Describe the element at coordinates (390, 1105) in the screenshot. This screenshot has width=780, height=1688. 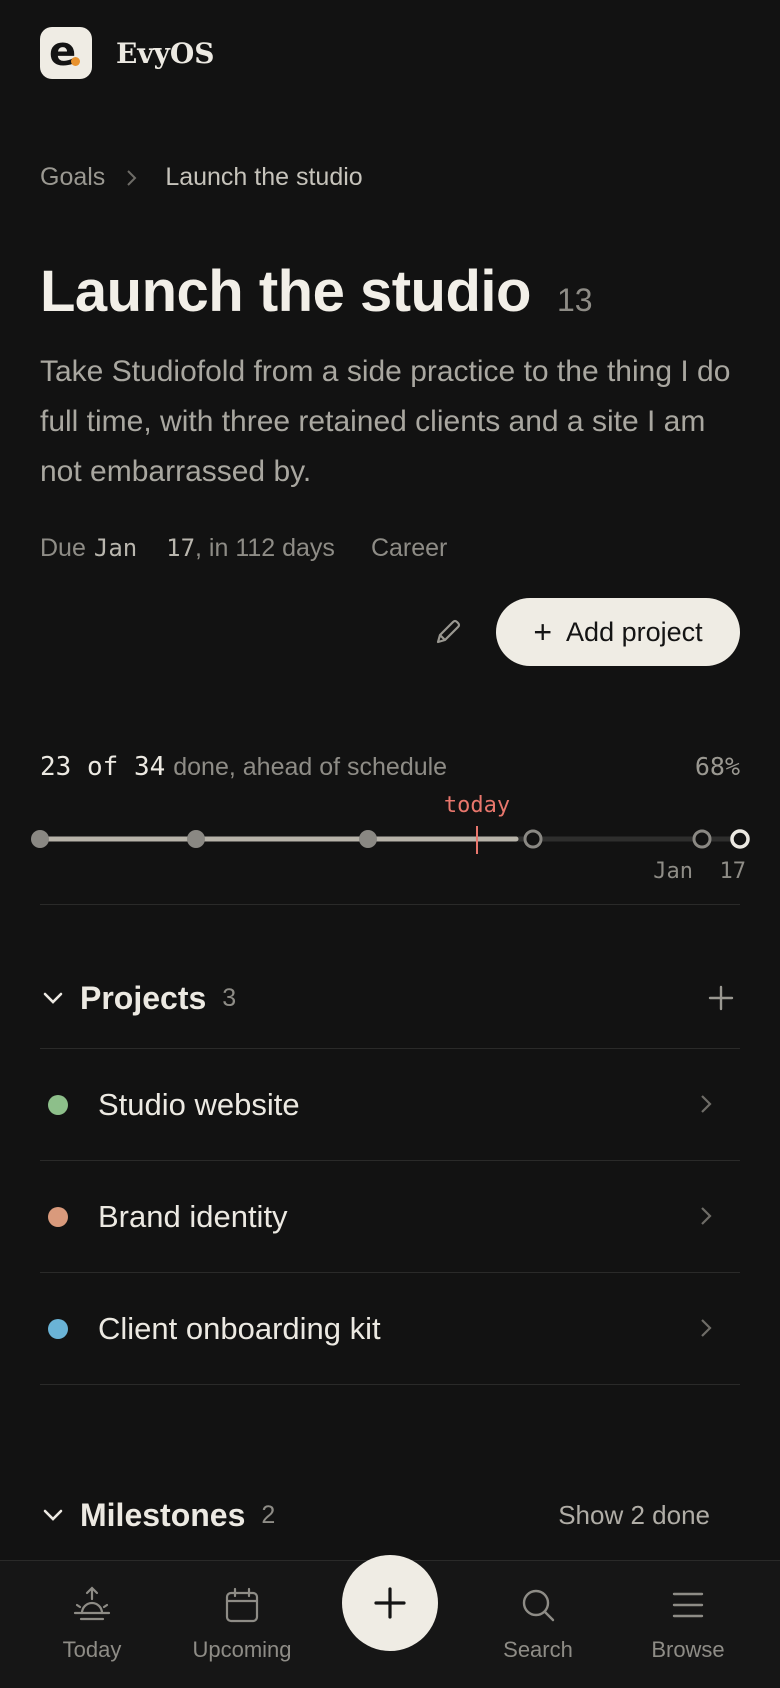
I see `project-row: Studio website` at that location.